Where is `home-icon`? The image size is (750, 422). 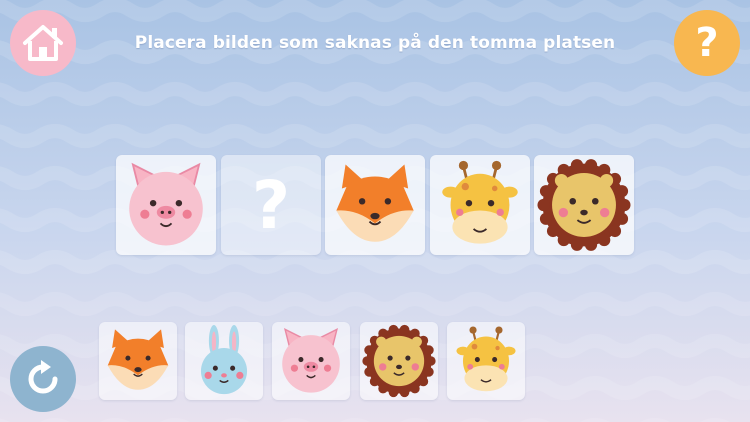
home-icon is located at coordinates (43, 43).